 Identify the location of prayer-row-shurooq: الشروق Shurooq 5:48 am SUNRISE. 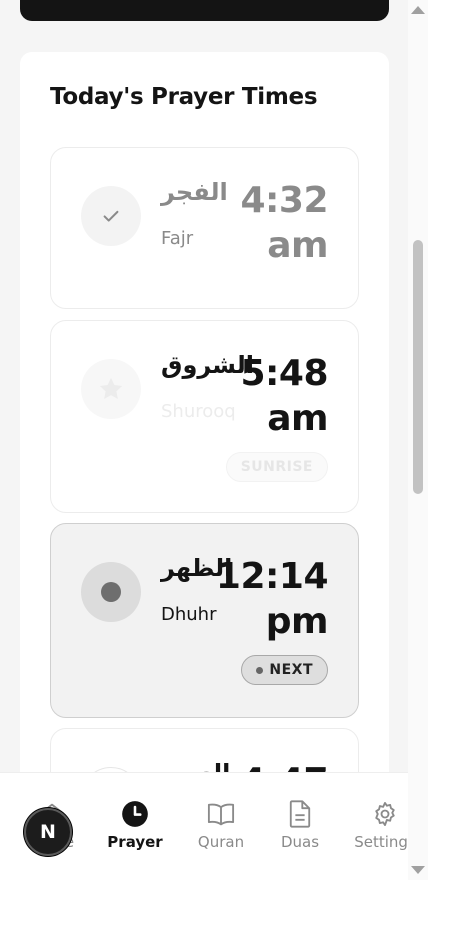
(204, 416).